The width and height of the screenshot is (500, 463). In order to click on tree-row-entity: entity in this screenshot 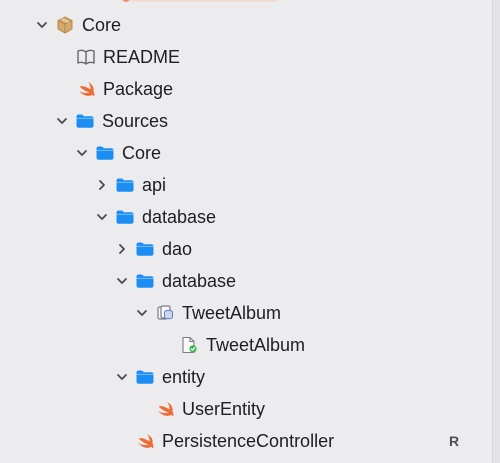, I will do `click(246, 377)`.